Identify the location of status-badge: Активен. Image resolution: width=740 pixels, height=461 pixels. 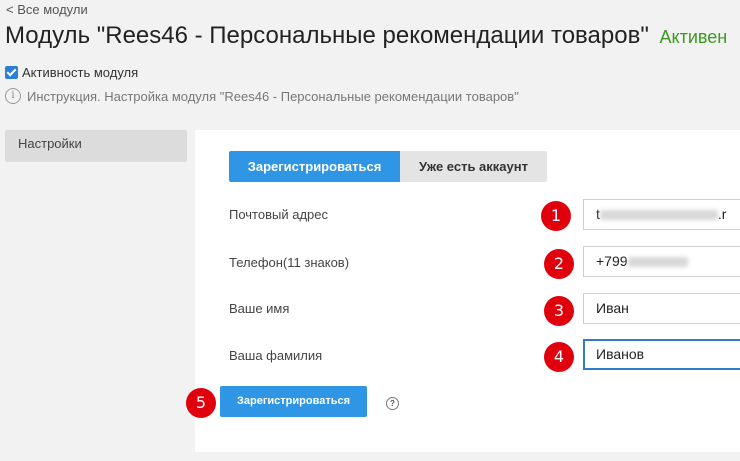
(693, 37).